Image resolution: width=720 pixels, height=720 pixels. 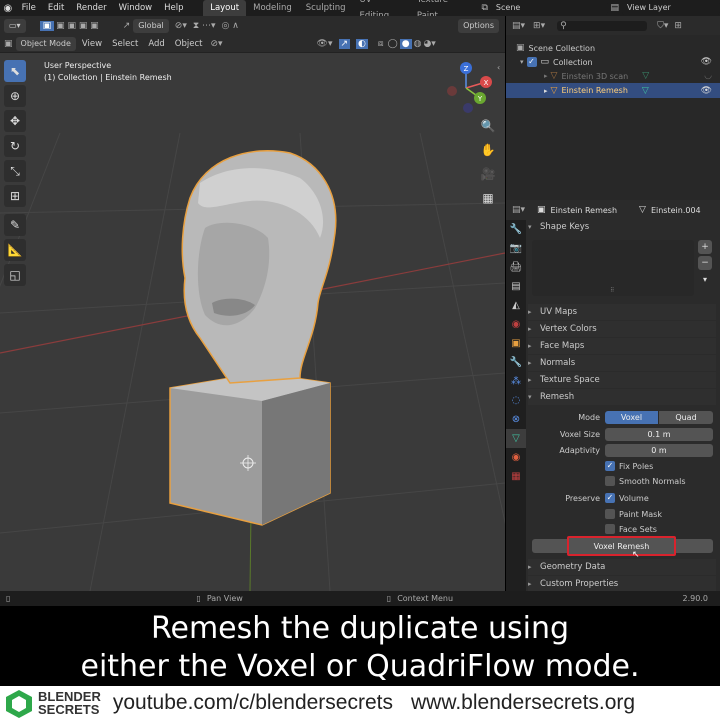 I want to click on mode-voxel-button: Voxel, so click(x=631, y=417).